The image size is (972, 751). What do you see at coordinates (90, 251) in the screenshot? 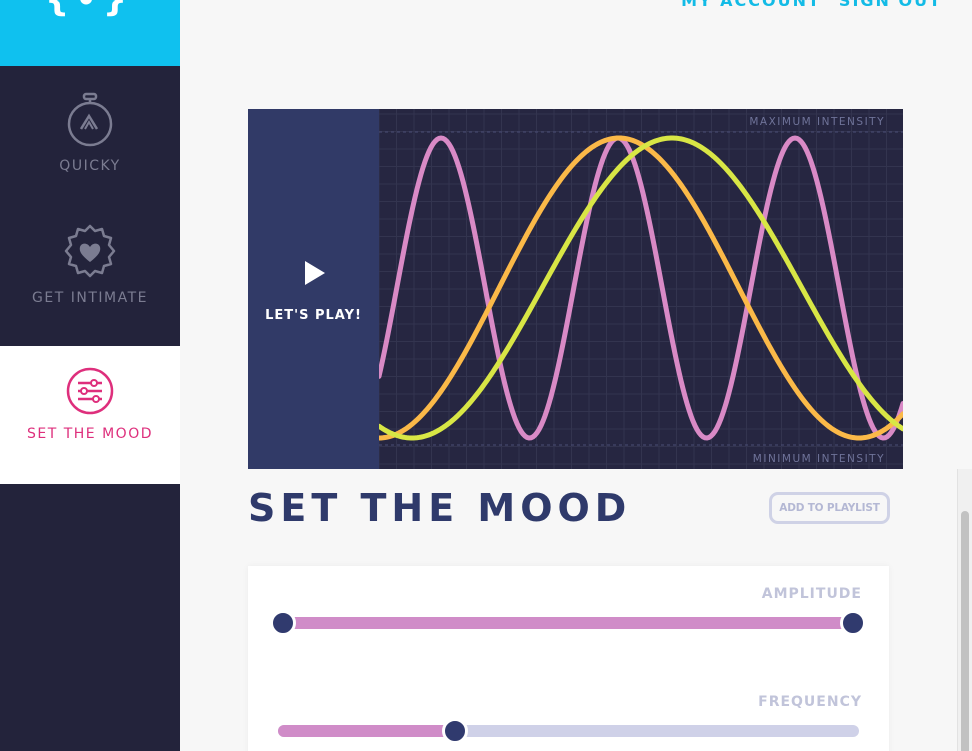
I see `heart-badge-icon` at bounding box center [90, 251].